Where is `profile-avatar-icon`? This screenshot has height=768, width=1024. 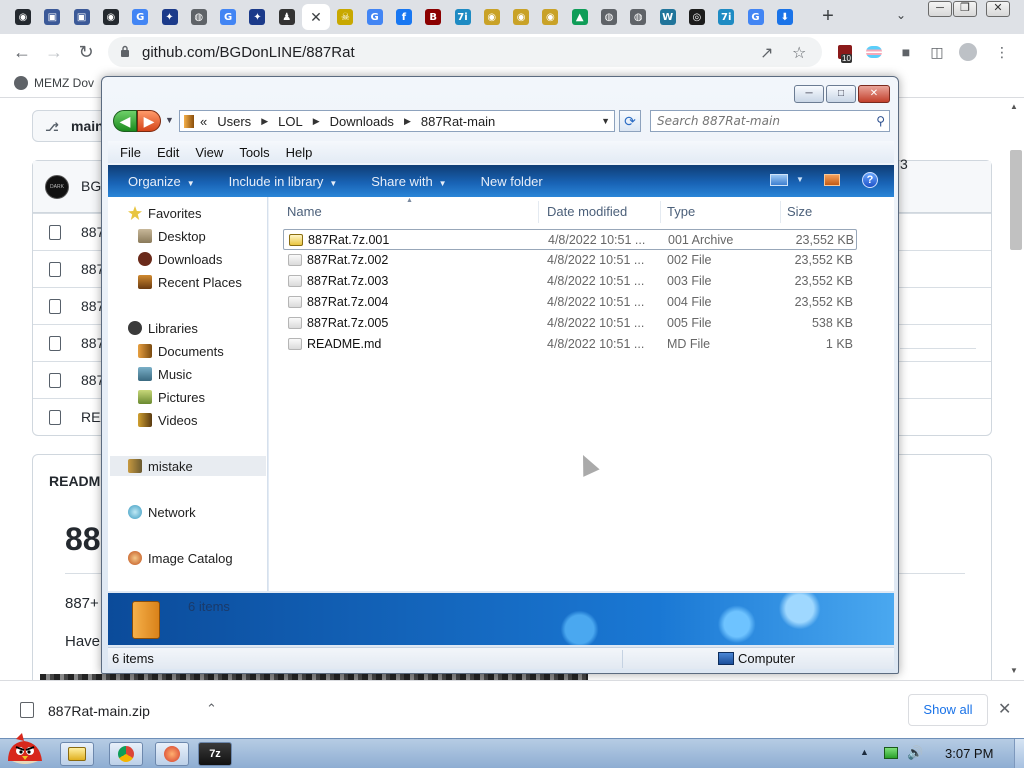
profile-avatar-icon is located at coordinates (968, 52).